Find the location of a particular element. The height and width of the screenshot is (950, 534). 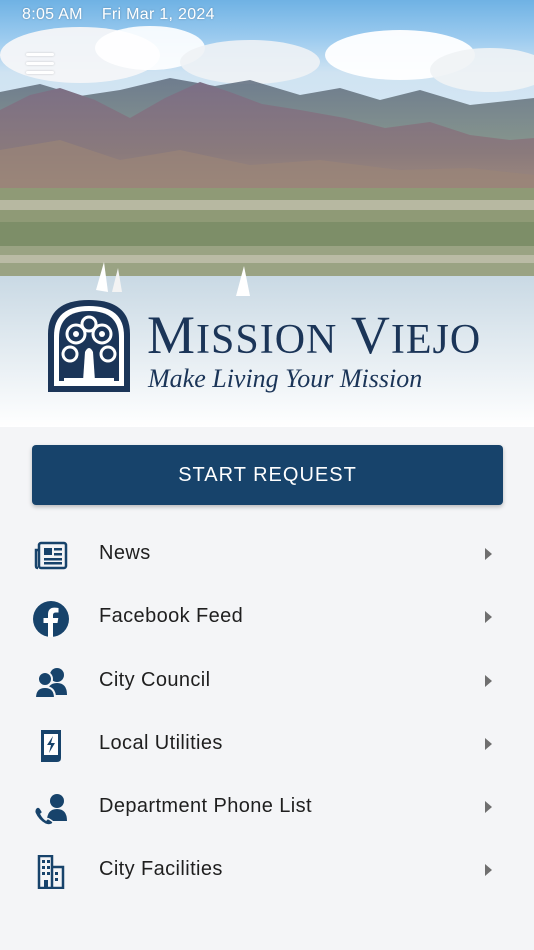

utility-bill-icon is located at coordinates (51, 746).